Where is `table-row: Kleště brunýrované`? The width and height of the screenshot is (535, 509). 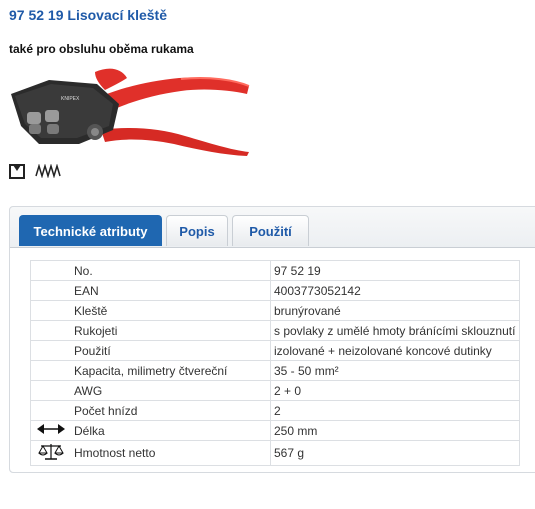
table-row: Kleště brunýrované is located at coordinates (275, 310).